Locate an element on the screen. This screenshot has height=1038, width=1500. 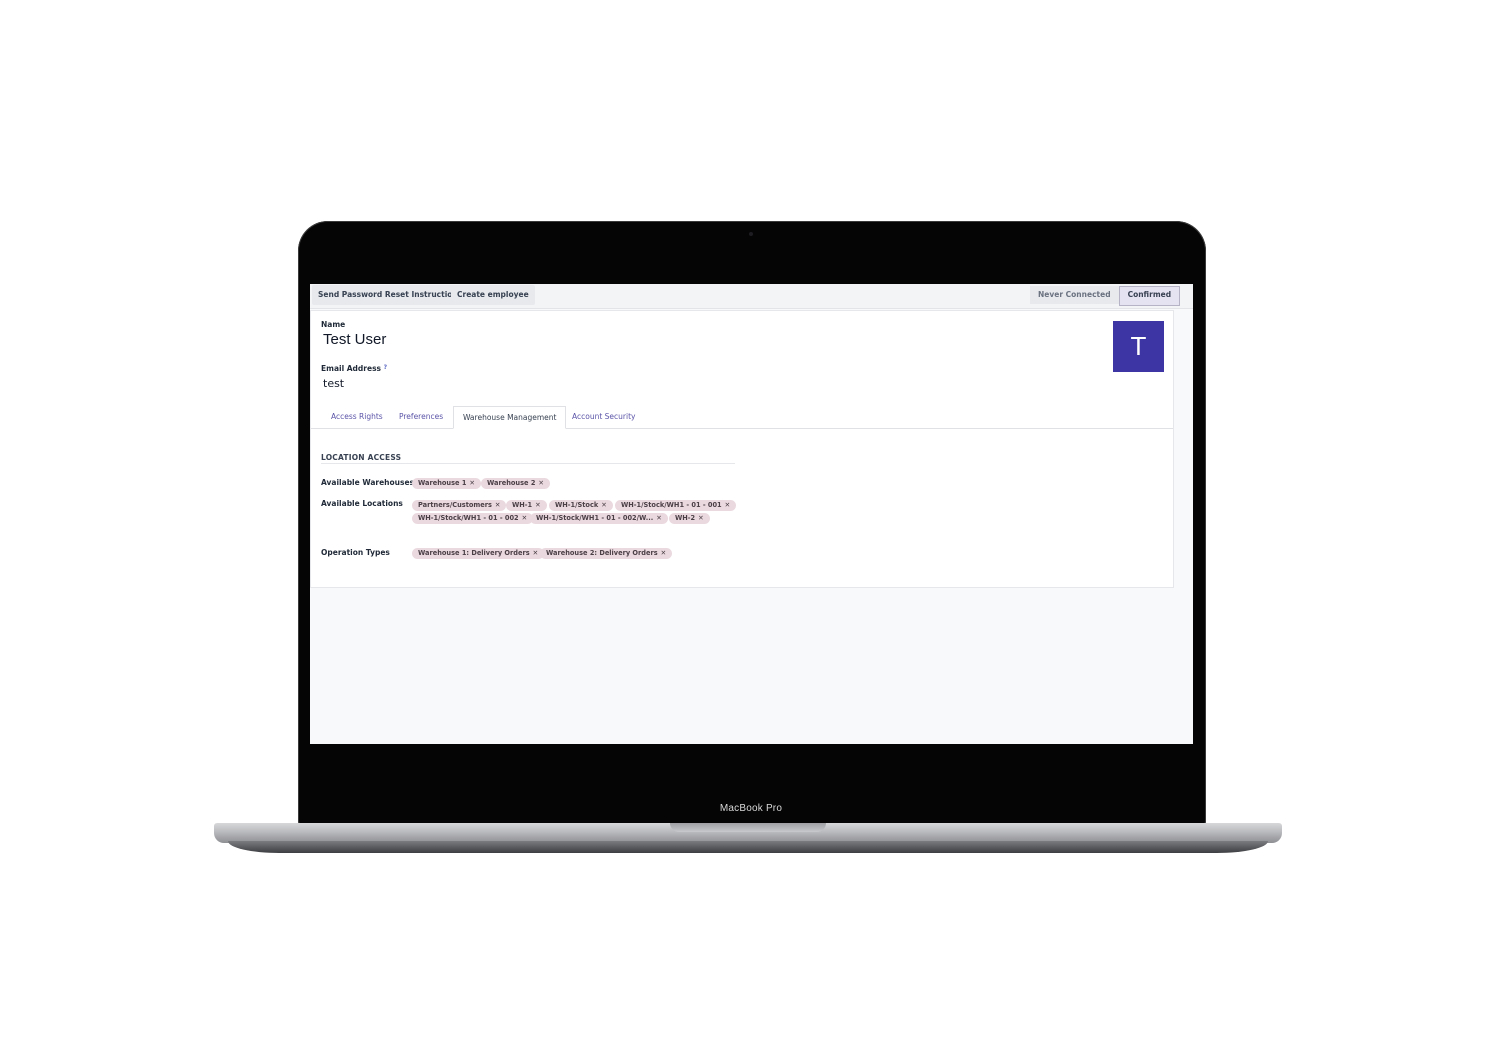
email-label-text: Email Address is located at coordinates (351, 368).